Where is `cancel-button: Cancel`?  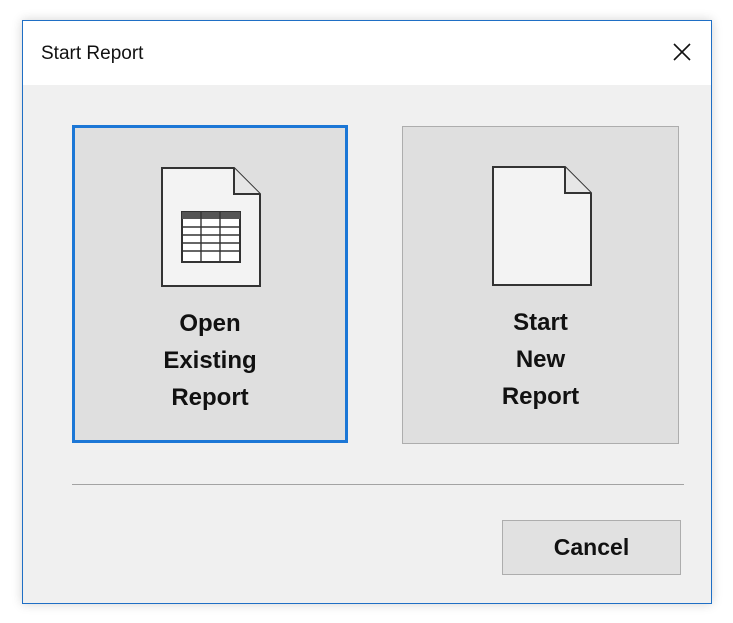
cancel-button: Cancel is located at coordinates (591, 547).